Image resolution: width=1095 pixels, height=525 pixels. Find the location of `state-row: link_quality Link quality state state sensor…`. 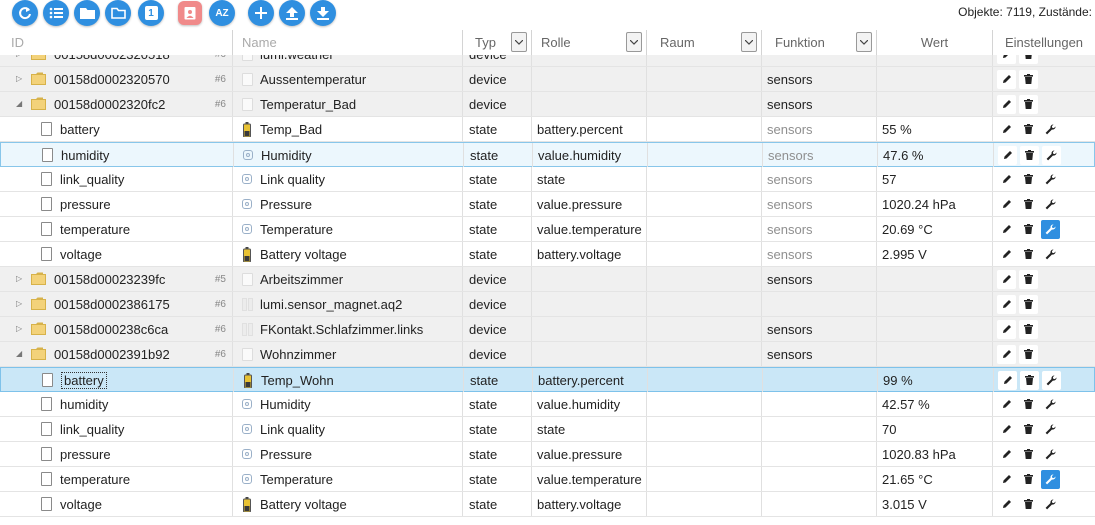

state-row: link_quality Link quality state state sensor… is located at coordinates (547, 179).